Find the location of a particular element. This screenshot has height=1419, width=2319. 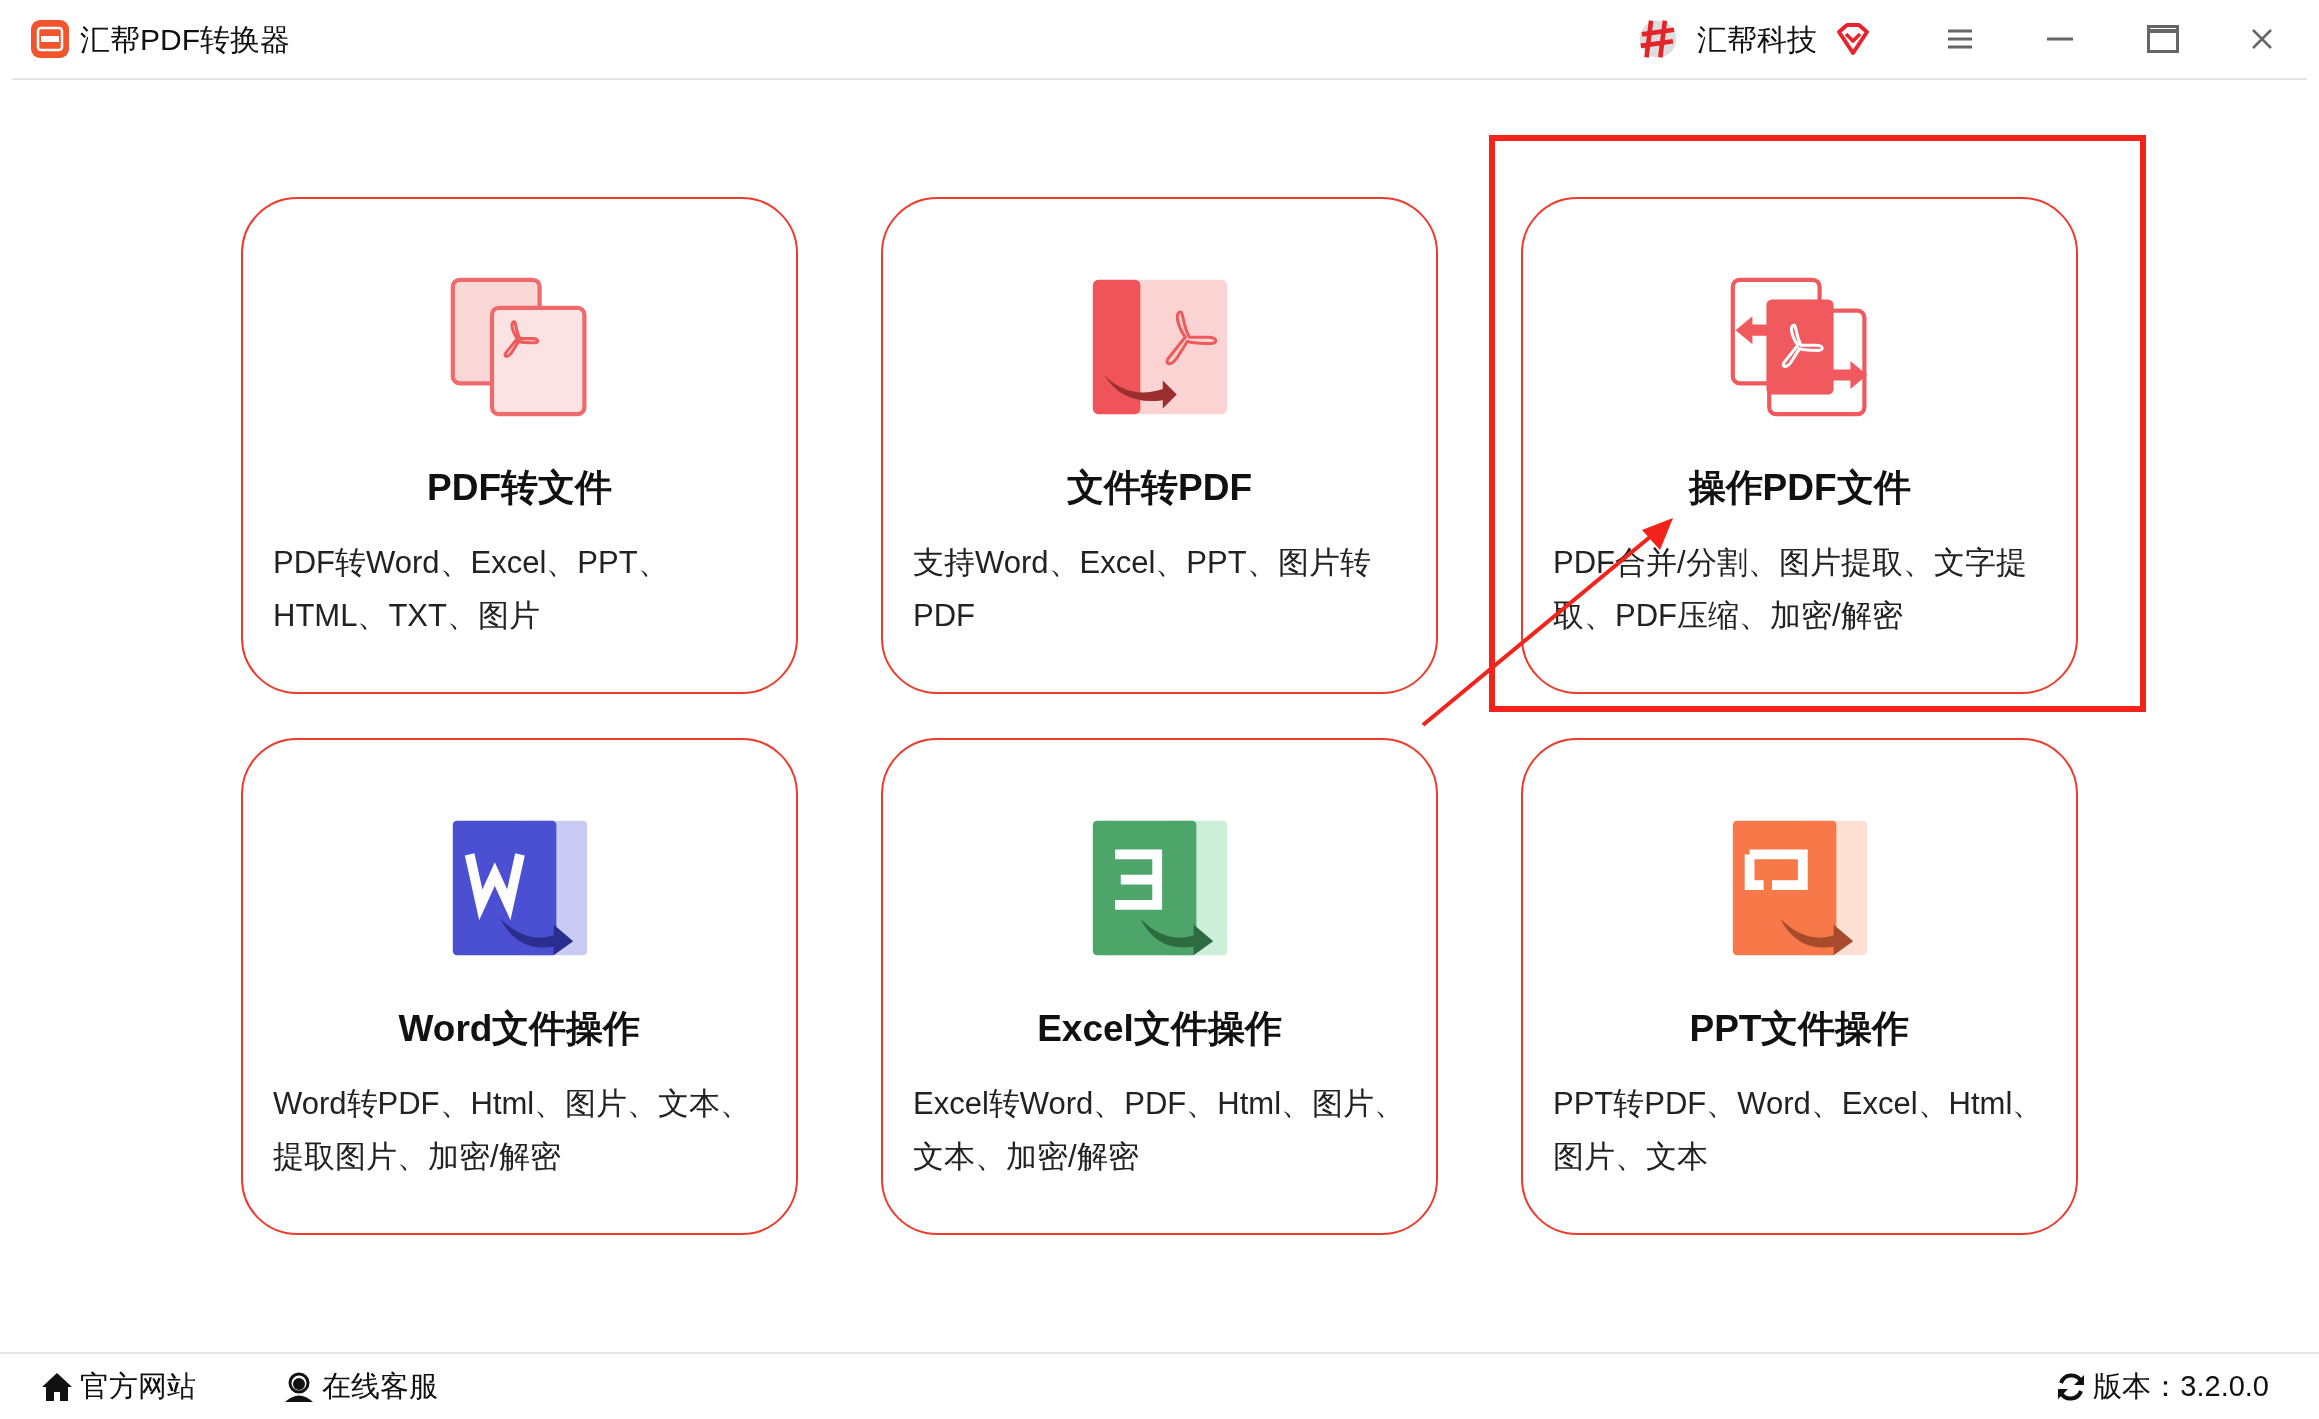

card-description: Excel转Word、PDF、Html、图片、文本、加密/解密 is located at coordinates (1159, 1130).